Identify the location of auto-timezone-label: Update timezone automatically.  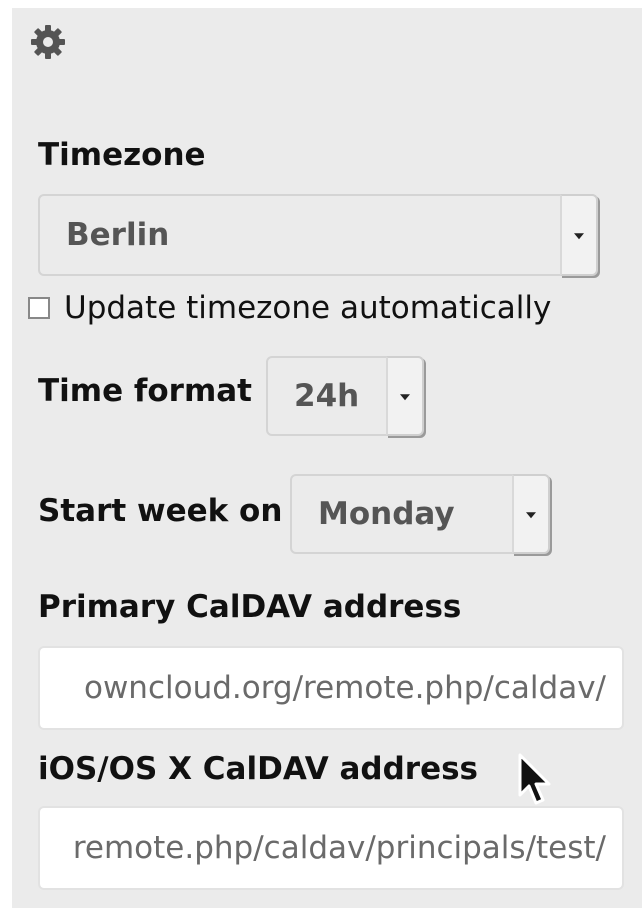
(308, 308).